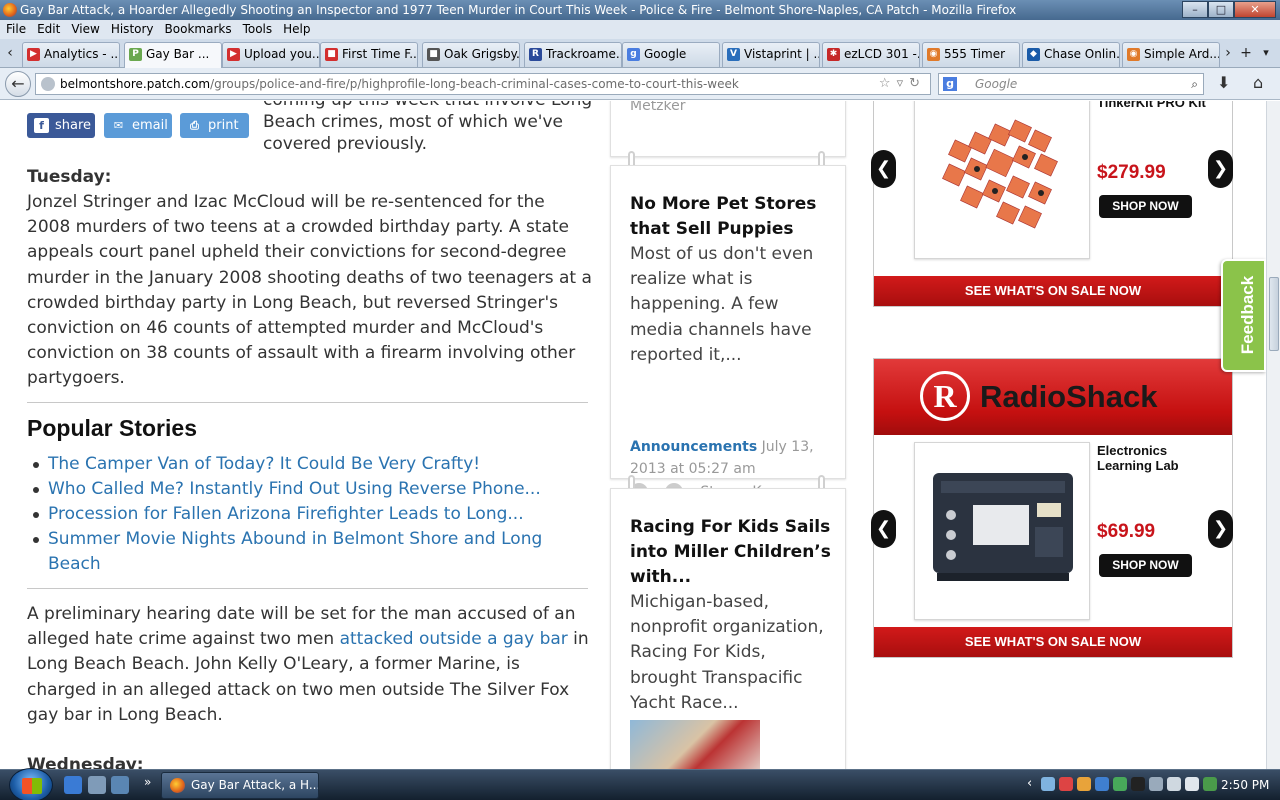  Describe the element at coordinates (198, 29) in the screenshot. I see `menu-bookmarks: Bookmarks` at that location.